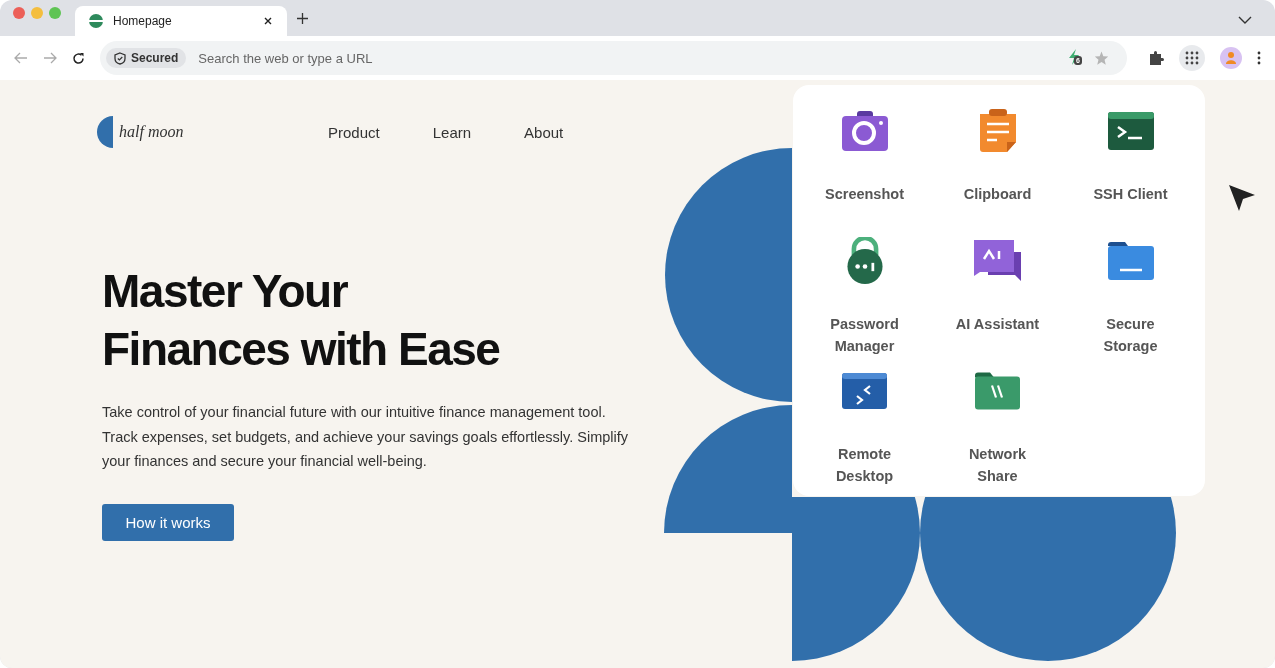 This screenshot has width=1275, height=668. I want to click on nav-link: Product, so click(354, 132).